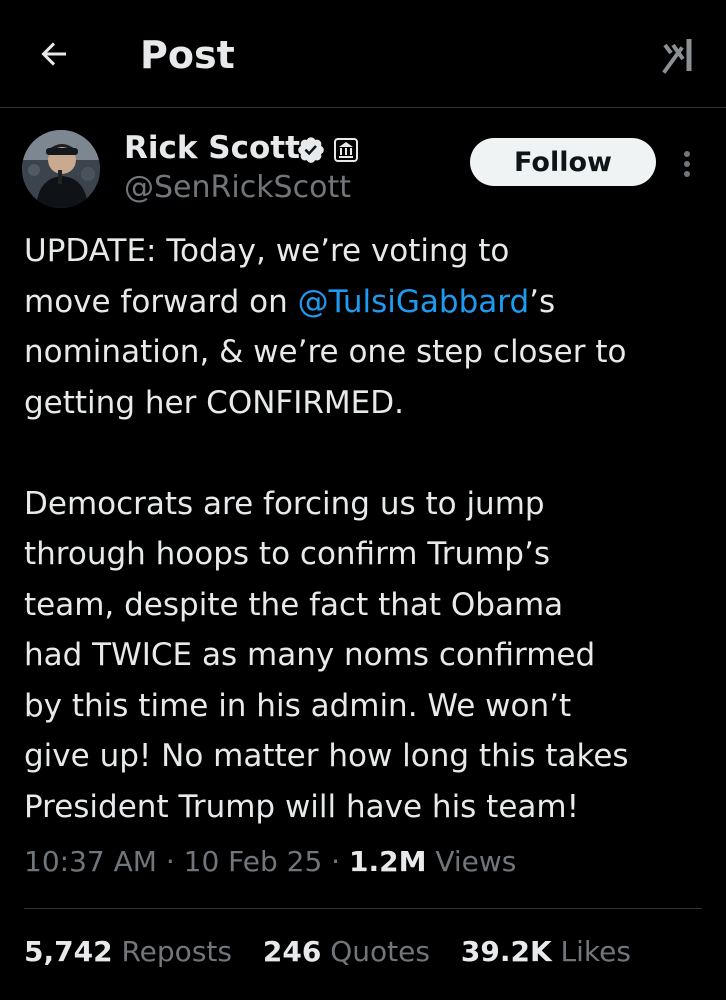 This screenshot has height=1000, width=726. I want to click on views-label: Views, so click(475, 861).